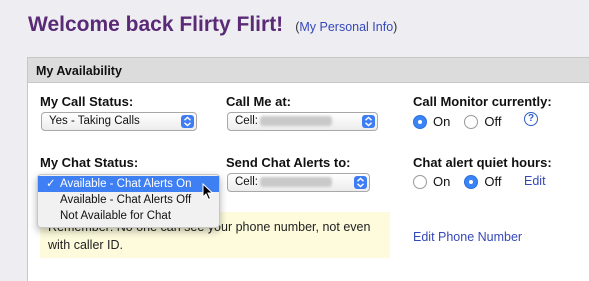  Describe the element at coordinates (442, 121) in the screenshot. I see `call-monitor-on-label: On` at that location.